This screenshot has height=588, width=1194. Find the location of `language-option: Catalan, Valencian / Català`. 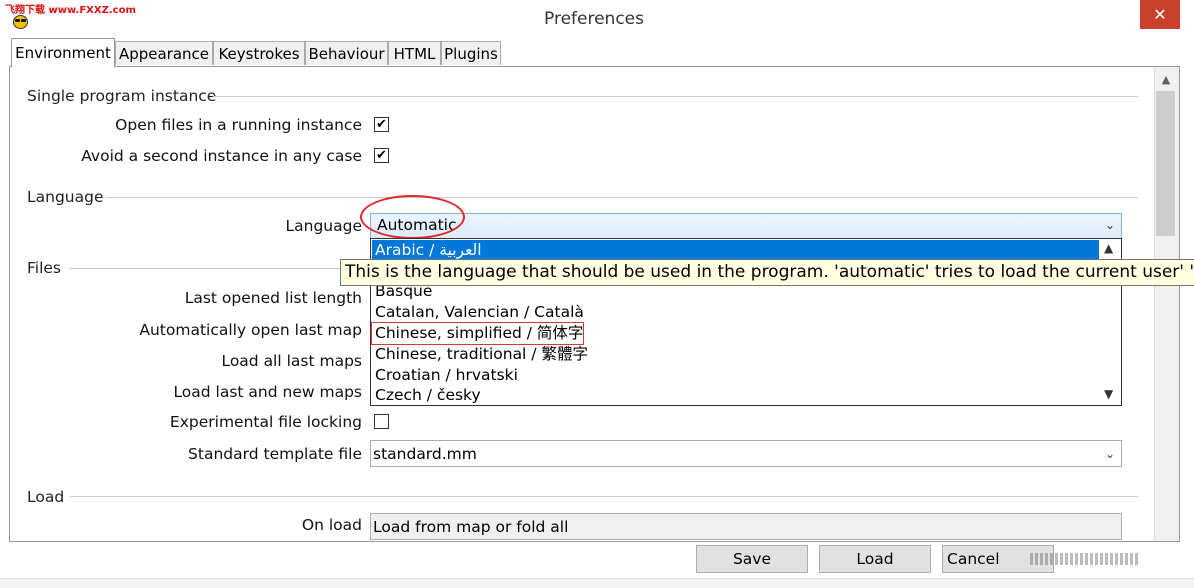

language-option: Catalan, Valencian / Català is located at coordinates (735, 312).